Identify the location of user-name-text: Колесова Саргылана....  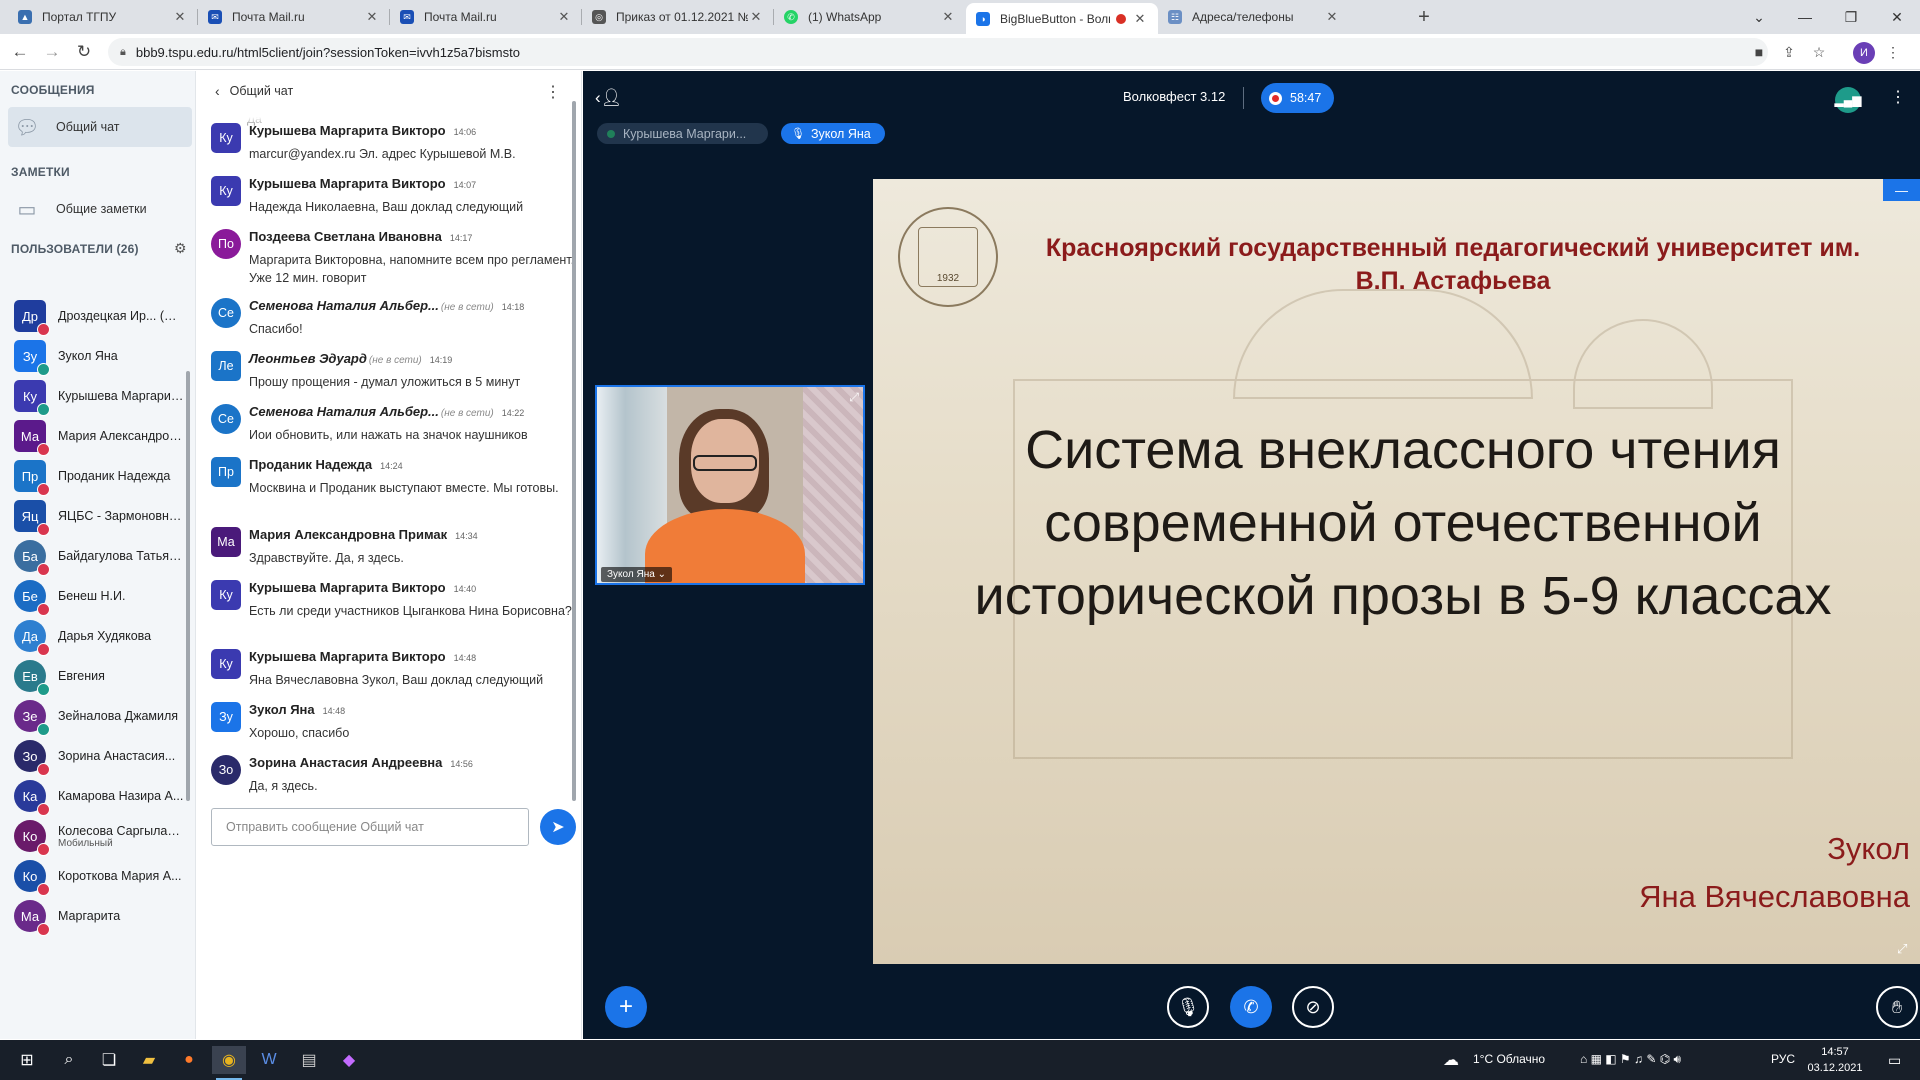
(121, 830).